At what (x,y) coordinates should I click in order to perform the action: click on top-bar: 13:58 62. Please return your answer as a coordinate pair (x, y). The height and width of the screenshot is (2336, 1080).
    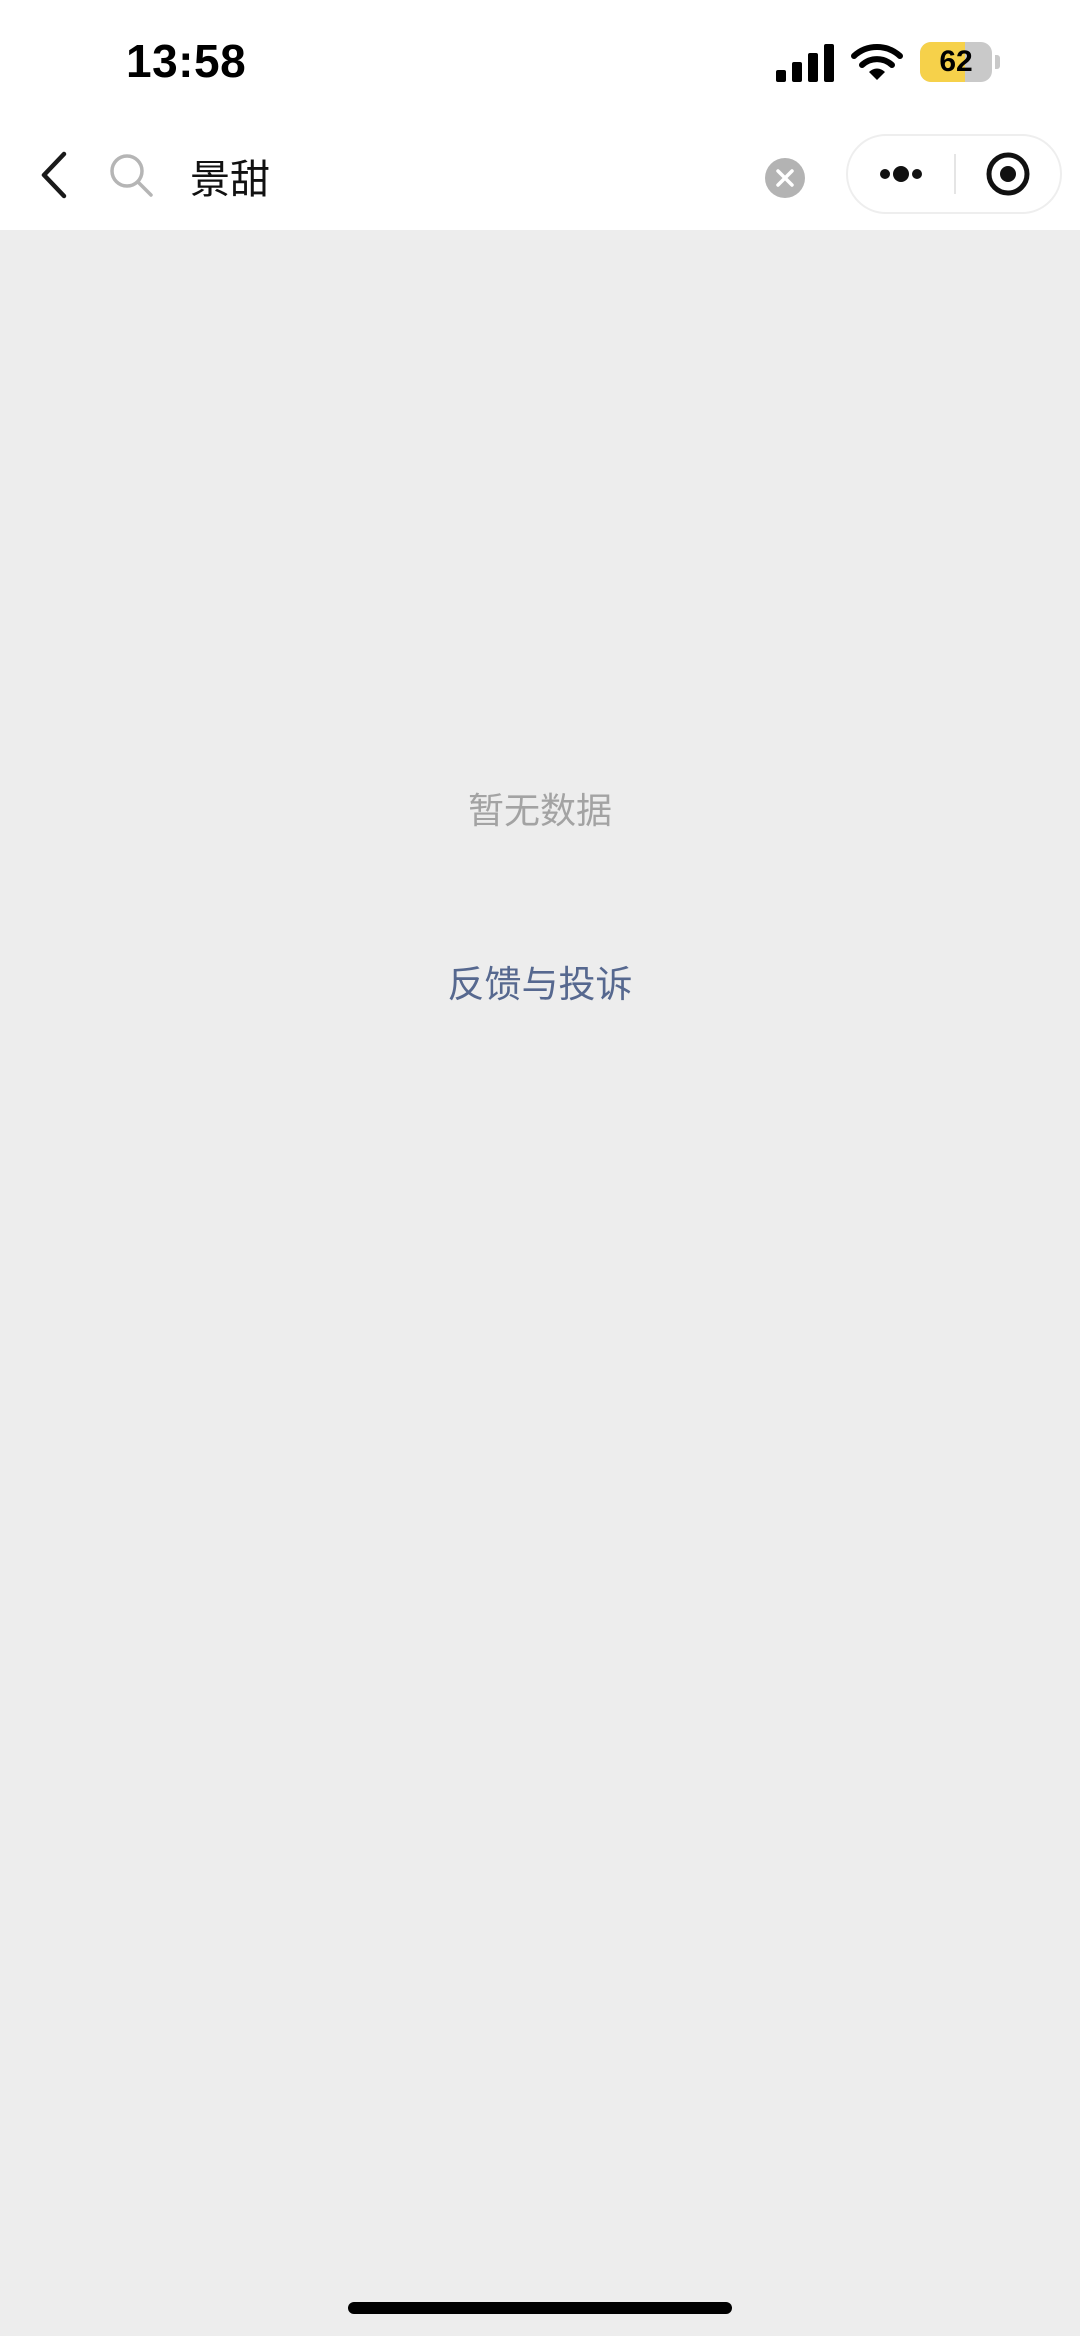
    Looking at the image, I should click on (540, 115).